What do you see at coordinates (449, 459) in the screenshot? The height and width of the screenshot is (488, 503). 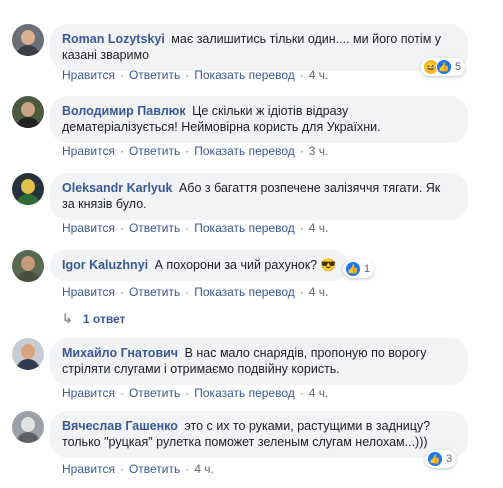 I see `reaction-count: 3` at bounding box center [449, 459].